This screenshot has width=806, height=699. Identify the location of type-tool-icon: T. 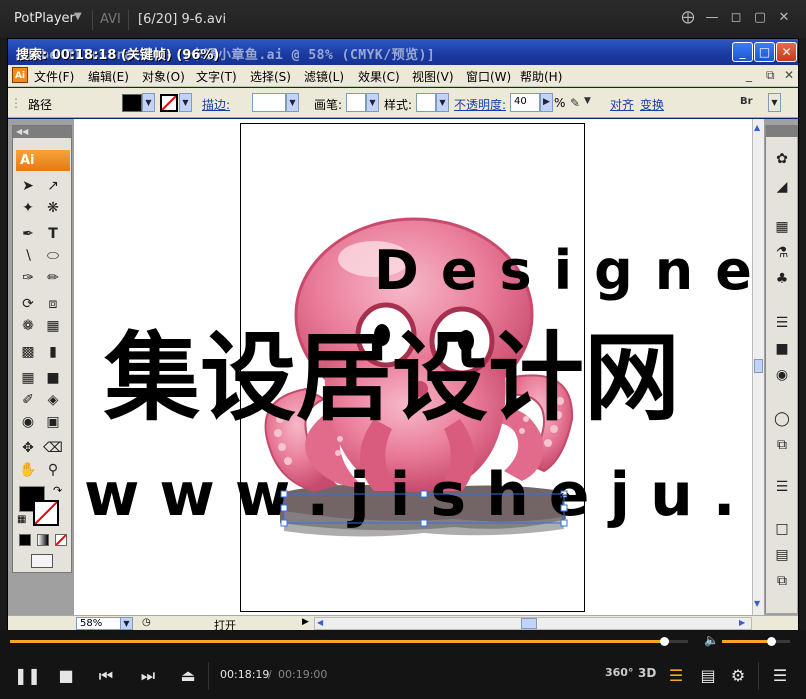
(53, 234).